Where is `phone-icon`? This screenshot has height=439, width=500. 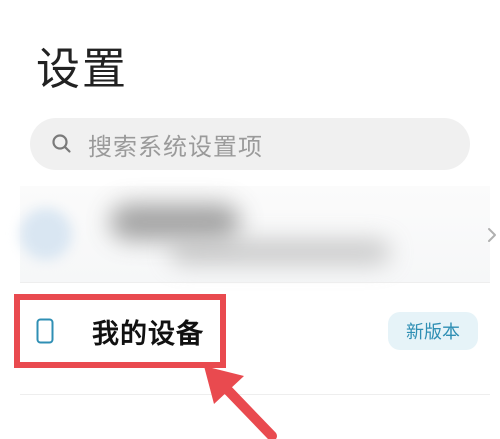
phone-icon is located at coordinates (45, 331).